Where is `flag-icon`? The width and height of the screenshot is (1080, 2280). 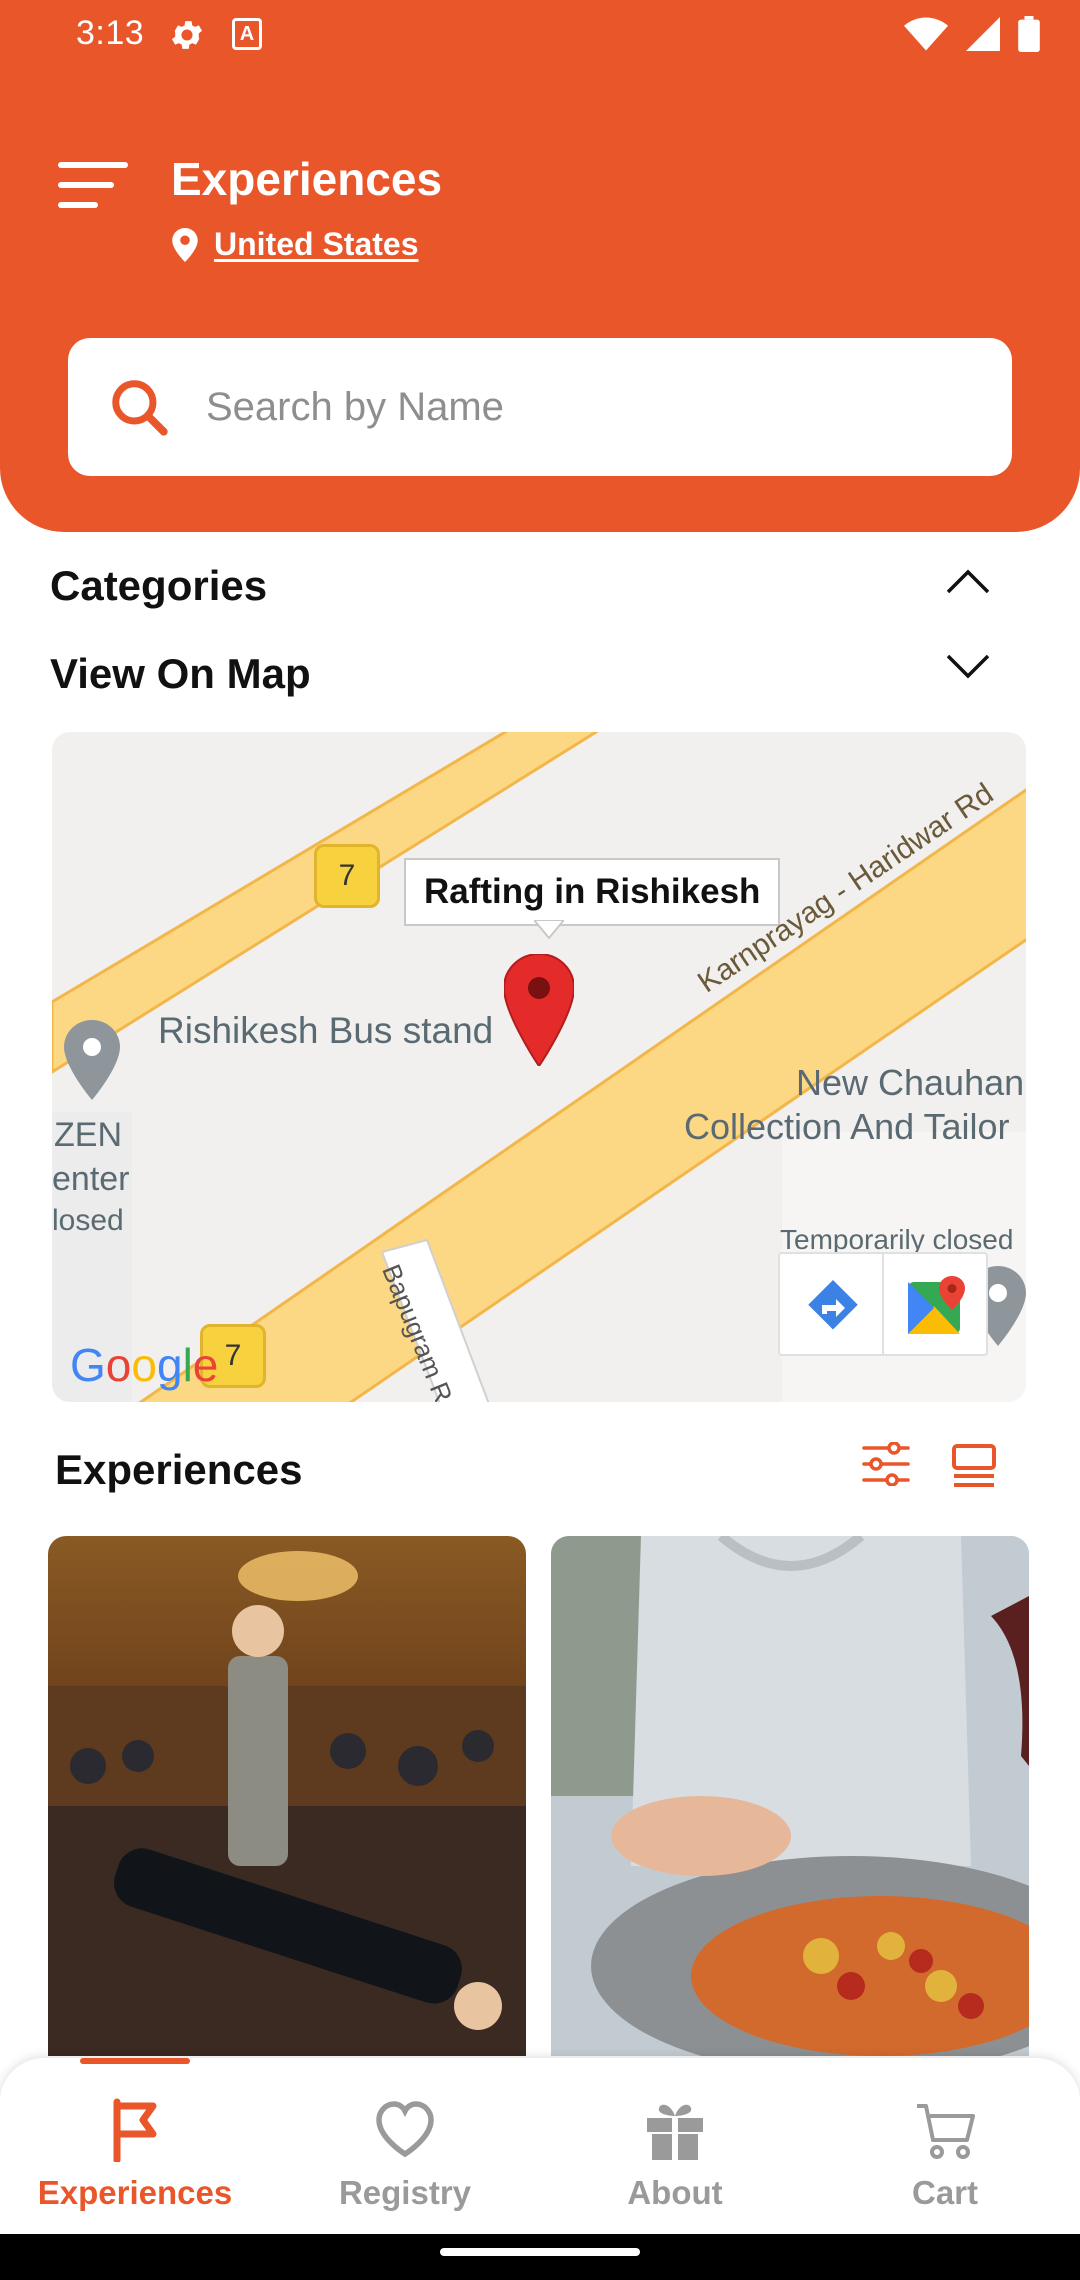
flag-icon is located at coordinates (135, 2130).